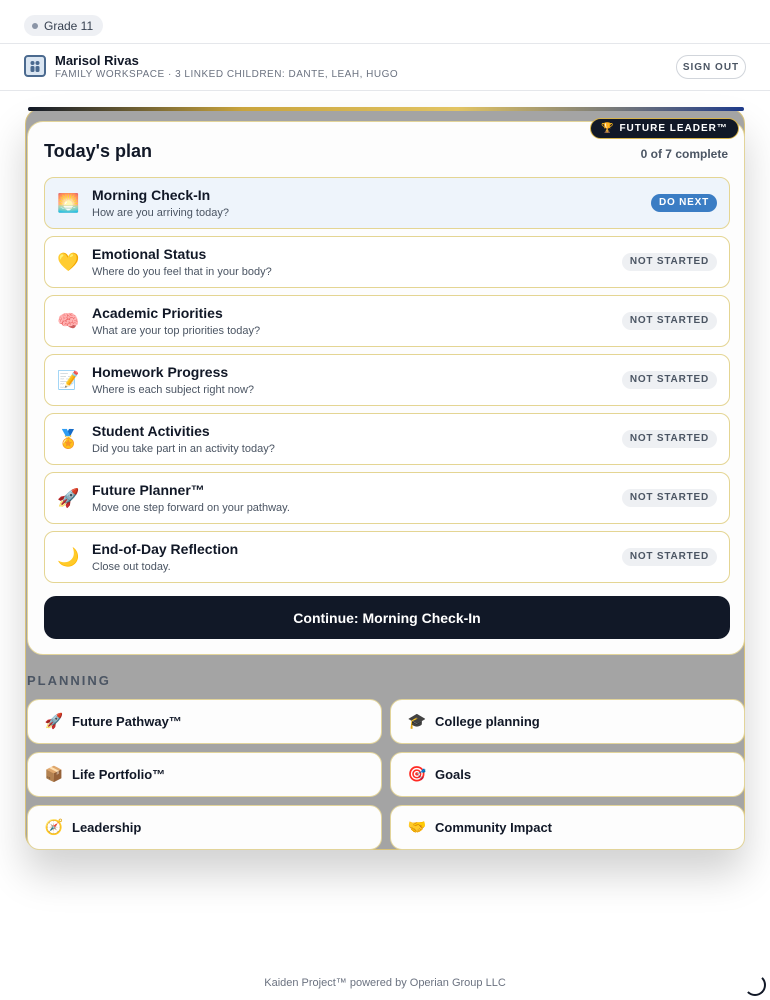 The image size is (770, 1000). What do you see at coordinates (567, 827) in the screenshot?
I see `link-community-impact: 🤝 Community Impact` at bounding box center [567, 827].